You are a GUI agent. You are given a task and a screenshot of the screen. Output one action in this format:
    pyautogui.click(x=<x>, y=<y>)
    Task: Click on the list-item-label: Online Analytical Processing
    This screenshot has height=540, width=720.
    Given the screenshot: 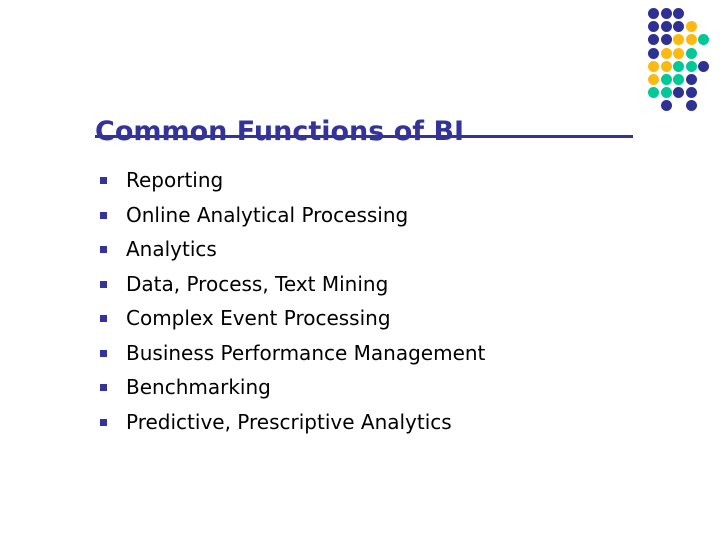 What is the action you would take?
    pyautogui.click(x=267, y=214)
    